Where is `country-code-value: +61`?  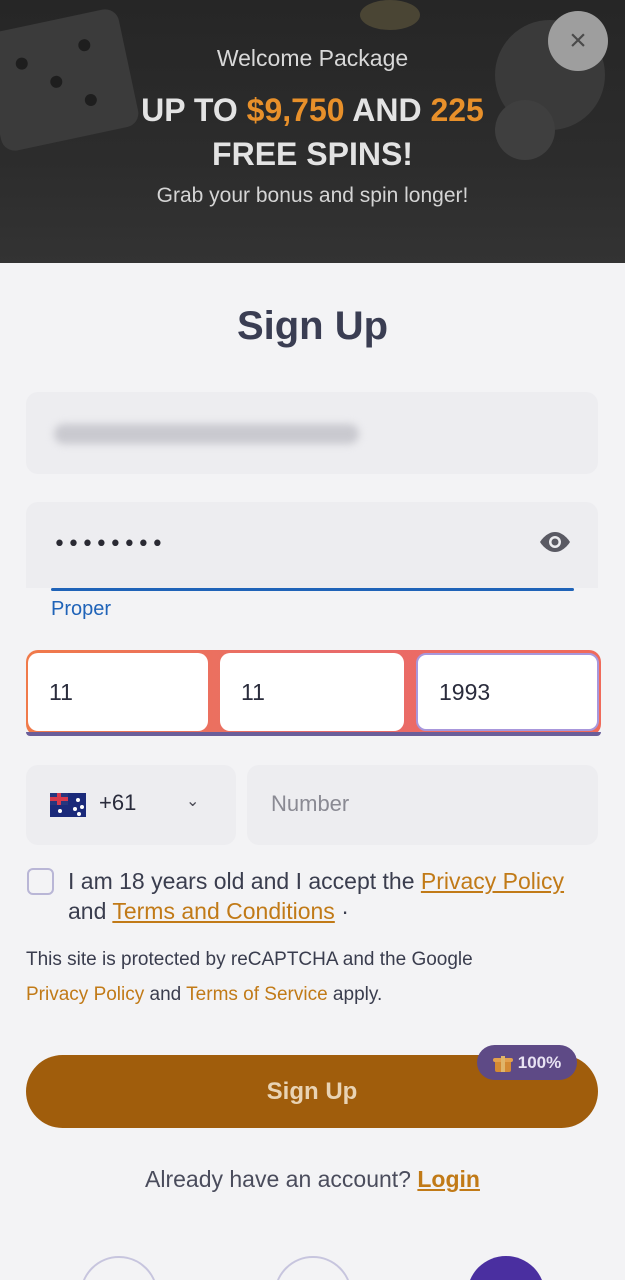
country-code-value: +61 is located at coordinates (118, 802).